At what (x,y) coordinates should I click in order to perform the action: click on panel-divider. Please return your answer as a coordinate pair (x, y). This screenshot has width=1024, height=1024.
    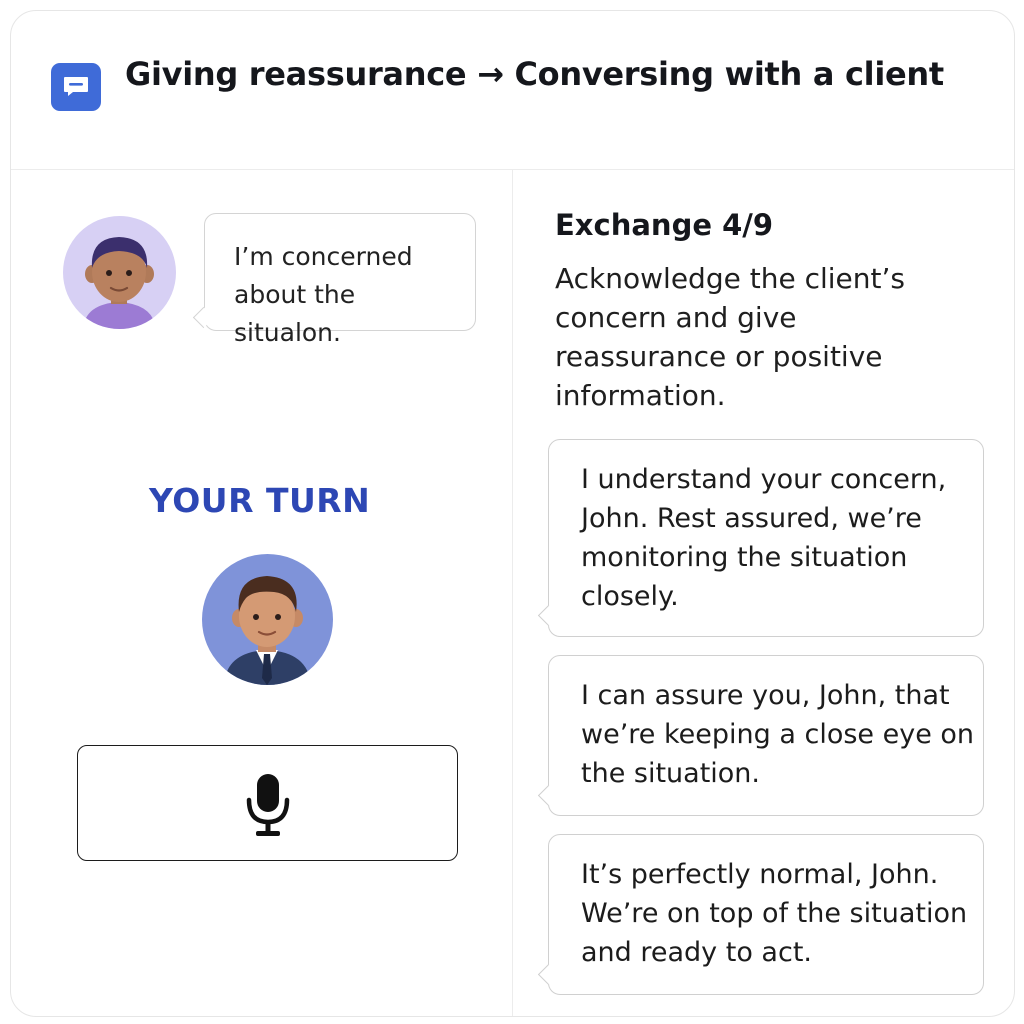
    Looking at the image, I should click on (512, 593).